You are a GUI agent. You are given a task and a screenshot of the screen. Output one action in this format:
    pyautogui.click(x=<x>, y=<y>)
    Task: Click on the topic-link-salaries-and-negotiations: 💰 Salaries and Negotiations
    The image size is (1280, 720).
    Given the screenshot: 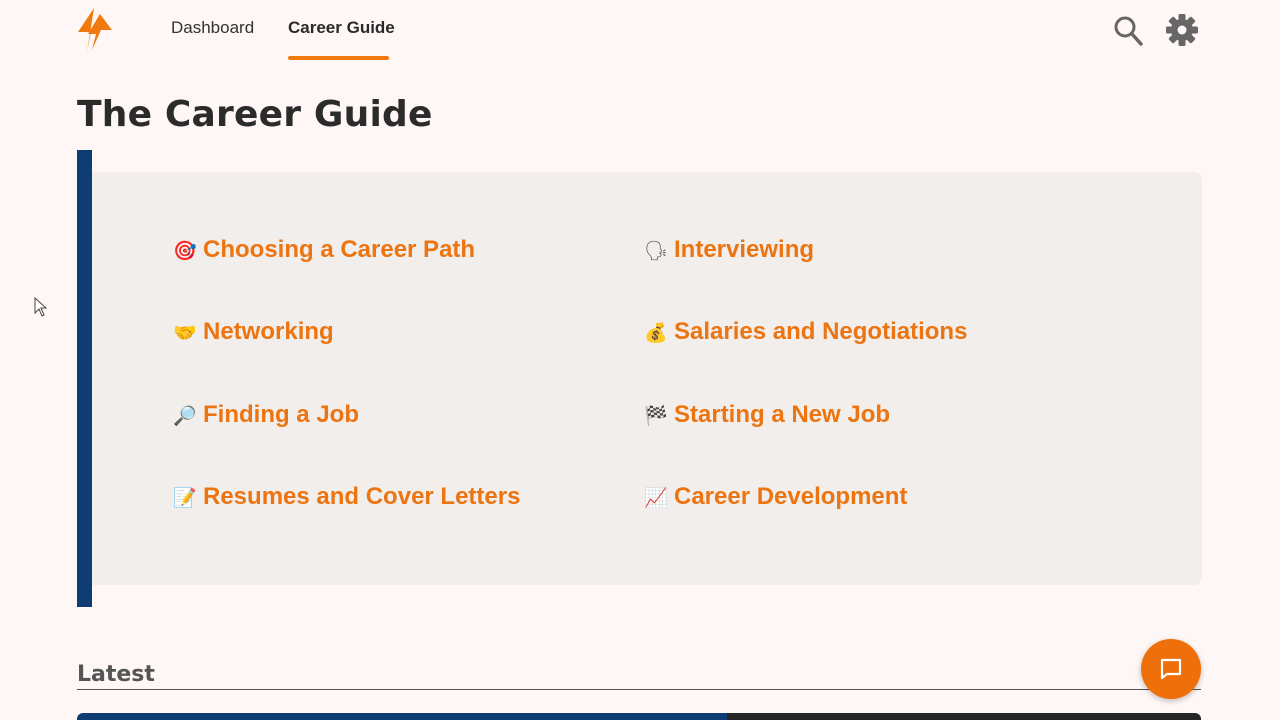 What is the action you would take?
    pyautogui.click(x=805, y=332)
    